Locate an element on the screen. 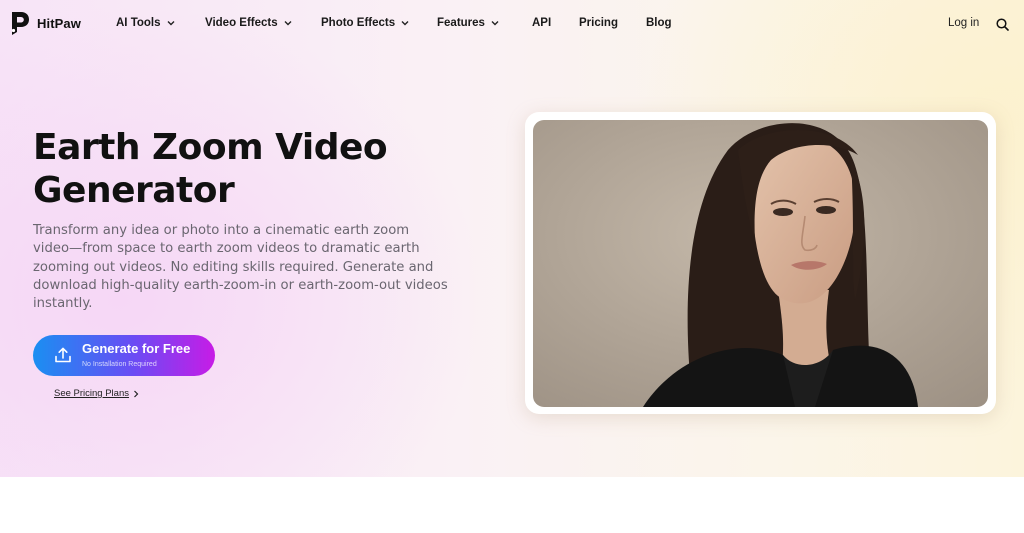 The height and width of the screenshot is (533, 1024). chevron-right-icon is located at coordinates (136, 393).